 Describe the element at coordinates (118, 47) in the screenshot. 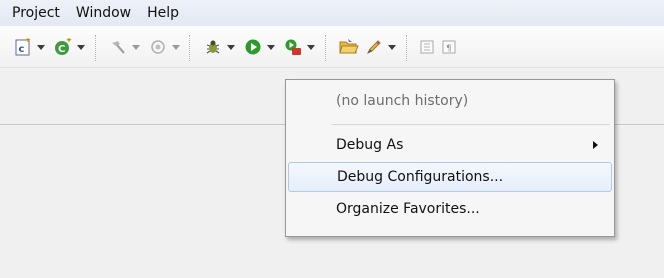

I see `build-hammer-icon` at that location.